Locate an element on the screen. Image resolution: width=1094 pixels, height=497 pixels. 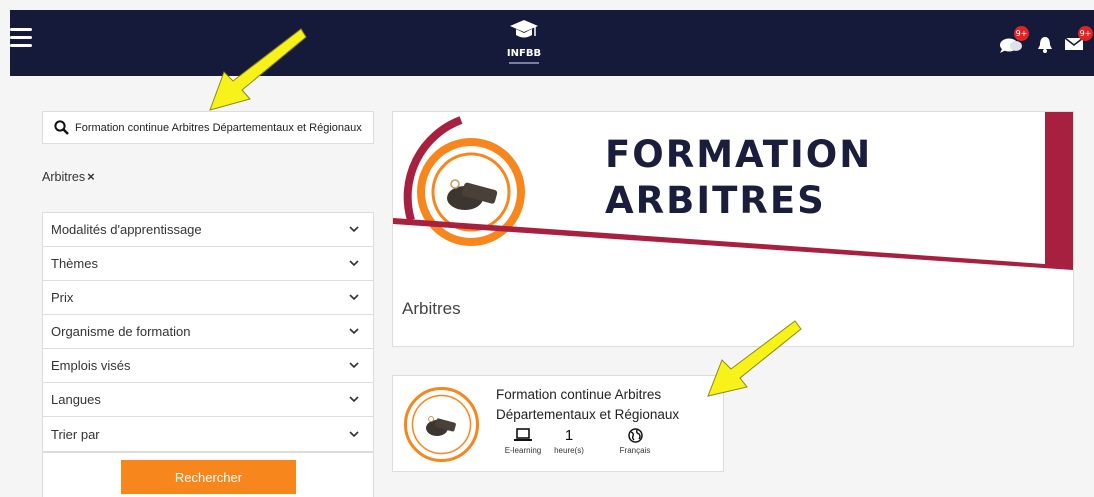
filter-label: Thèmes is located at coordinates (74, 263).